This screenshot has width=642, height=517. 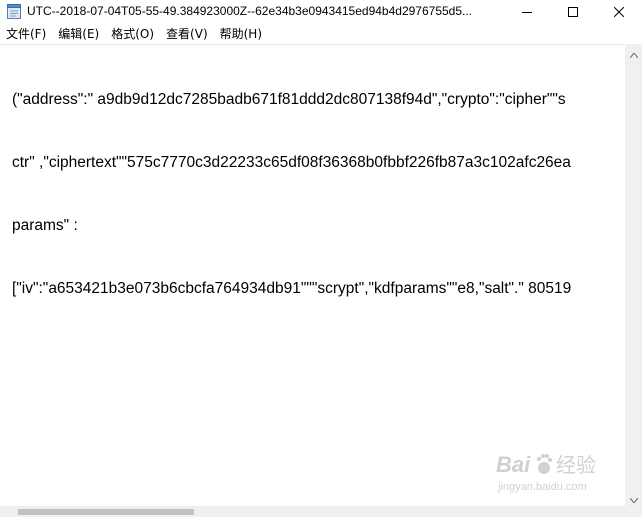 I want to click on scroll-up-button, so click(x=633, y=52).